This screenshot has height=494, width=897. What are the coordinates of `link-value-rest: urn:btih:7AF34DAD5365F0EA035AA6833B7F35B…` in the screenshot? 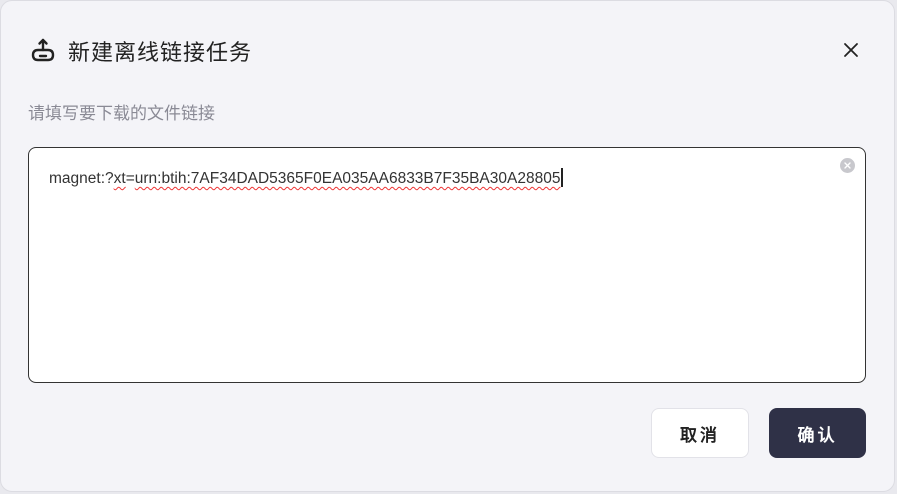 It's located at (347, 178).